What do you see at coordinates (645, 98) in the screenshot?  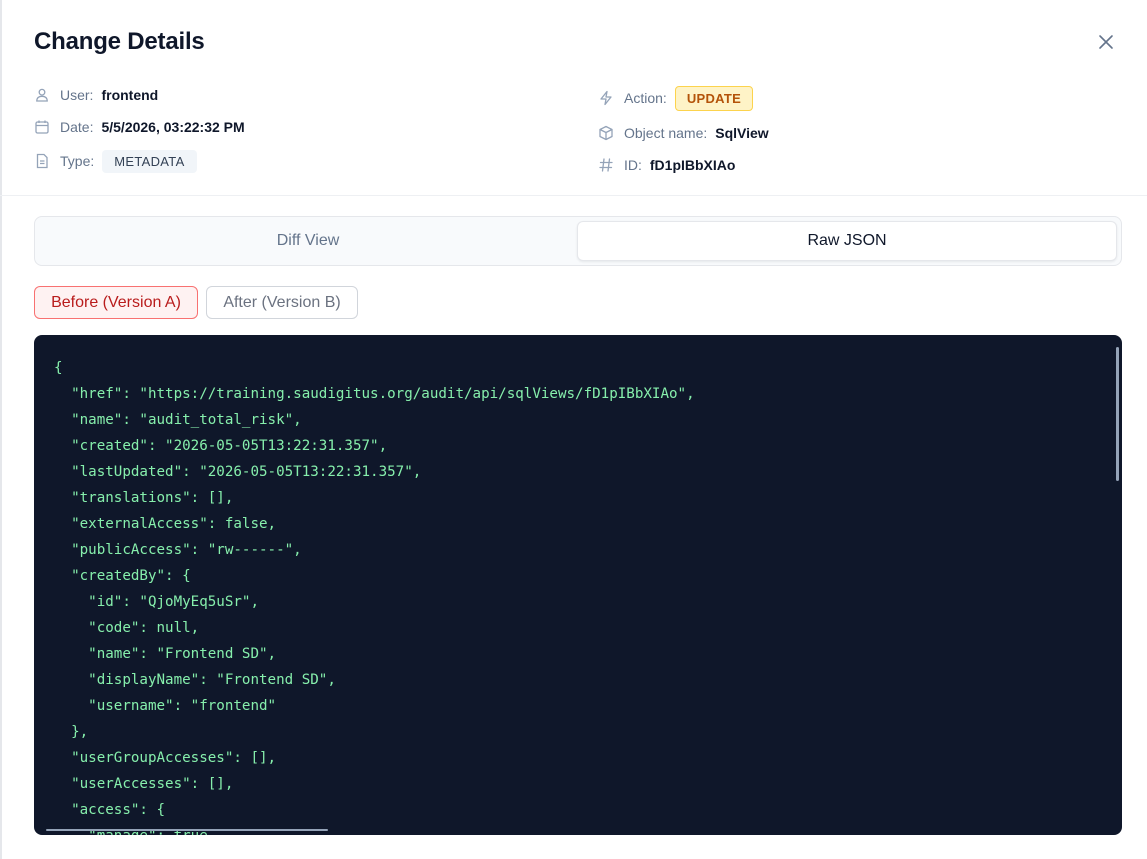 I see `action-label: Action:` at bounding box center [645, 98].